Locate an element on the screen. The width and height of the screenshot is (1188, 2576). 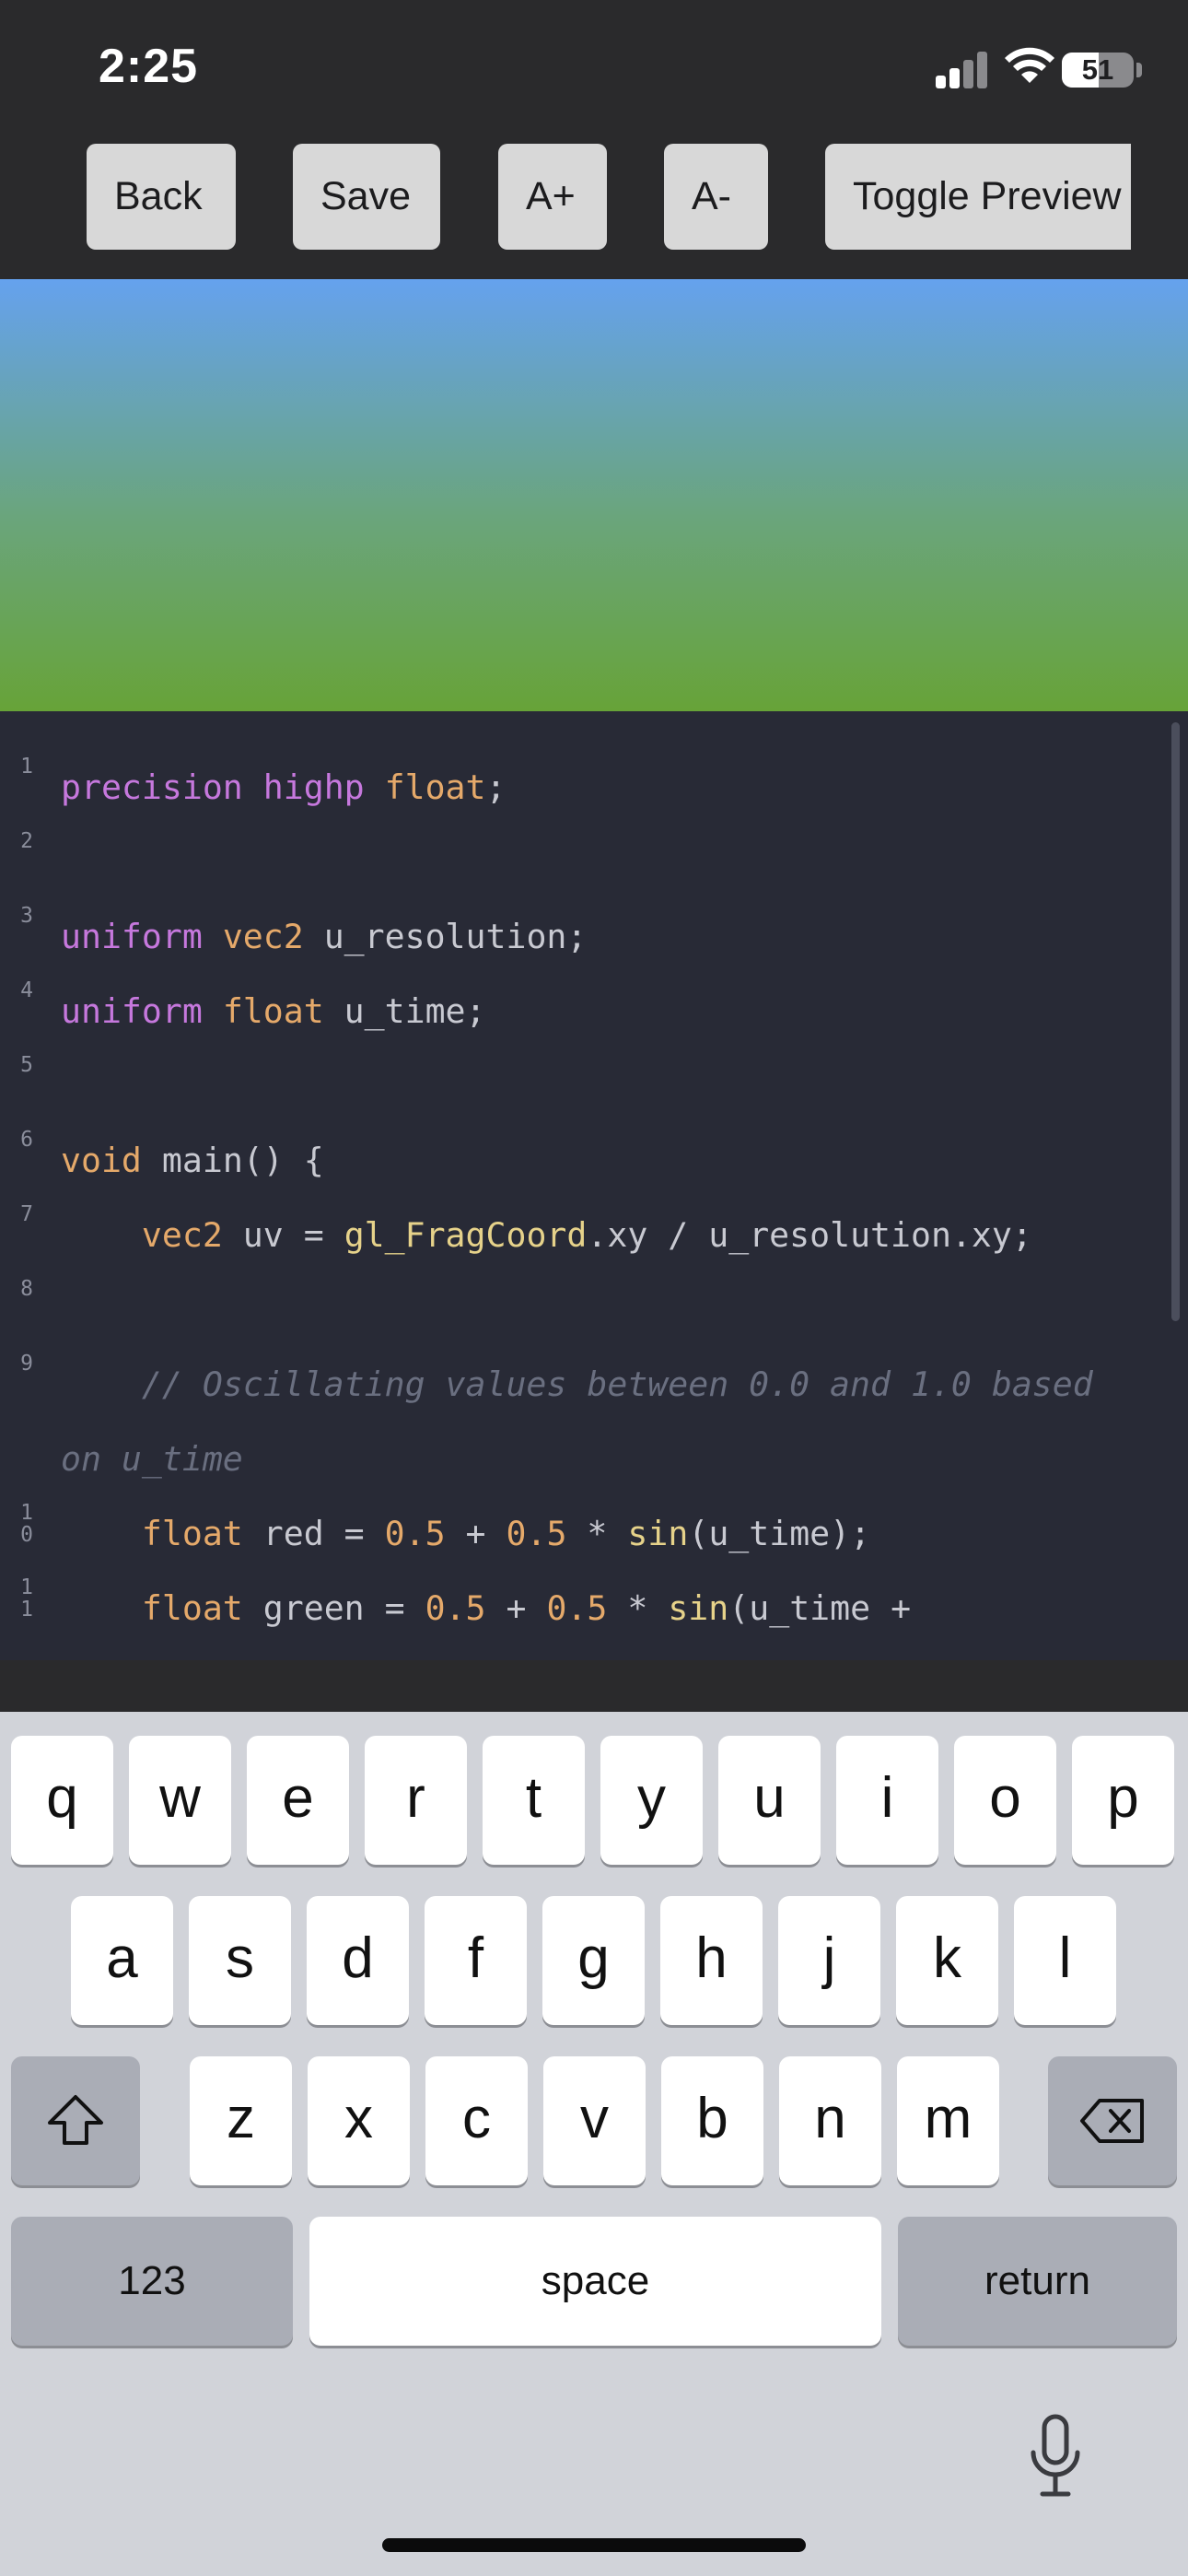
line-number: 5 is located at coordinates (26, 1065).